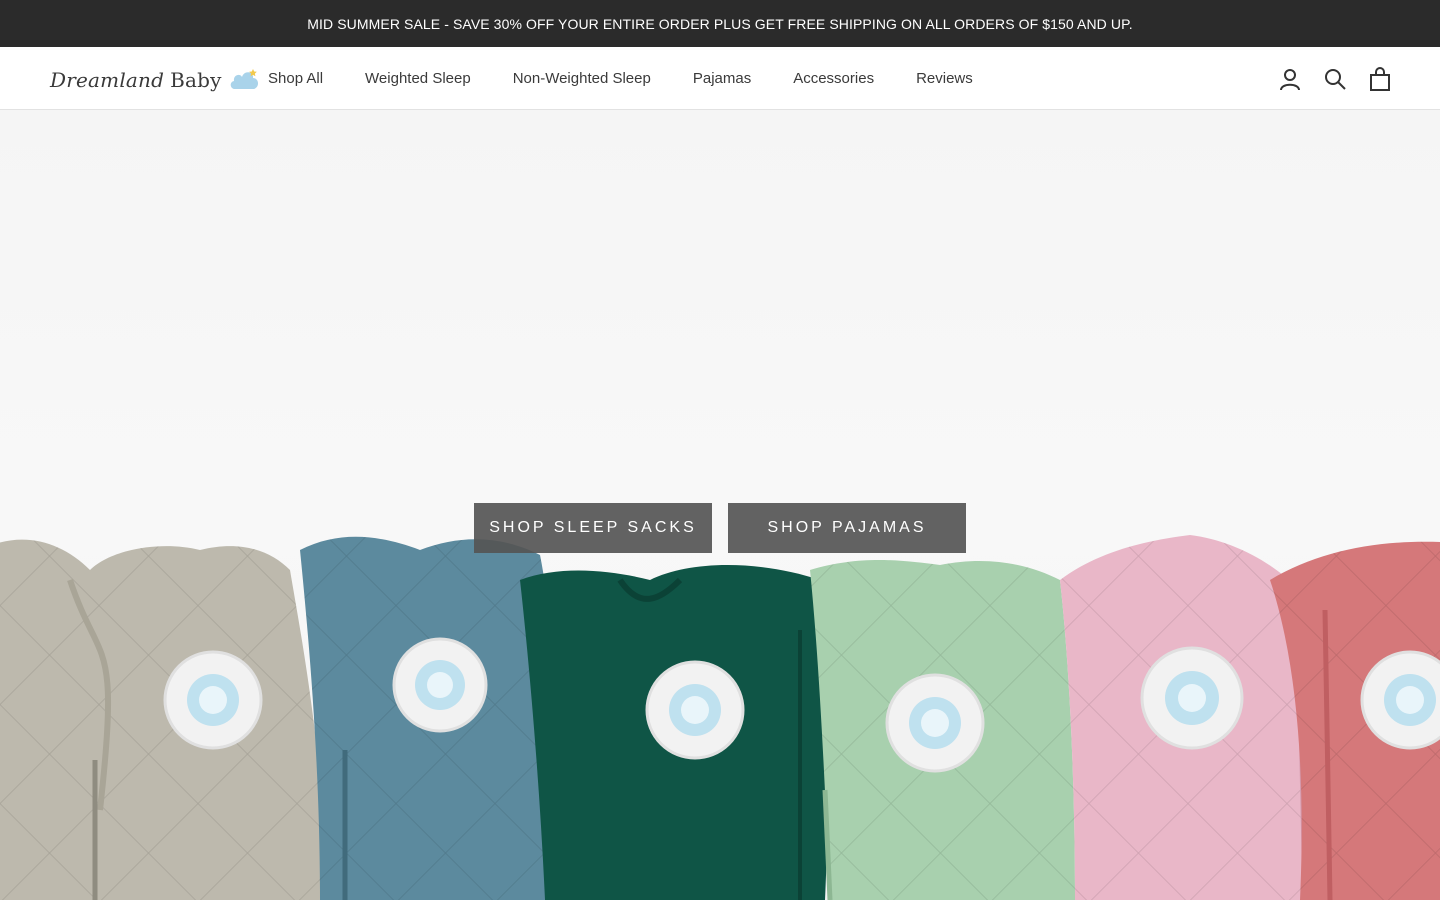 This screenshot has width=1440, height=900. I want to click on account-icon, so click(1290, 79).